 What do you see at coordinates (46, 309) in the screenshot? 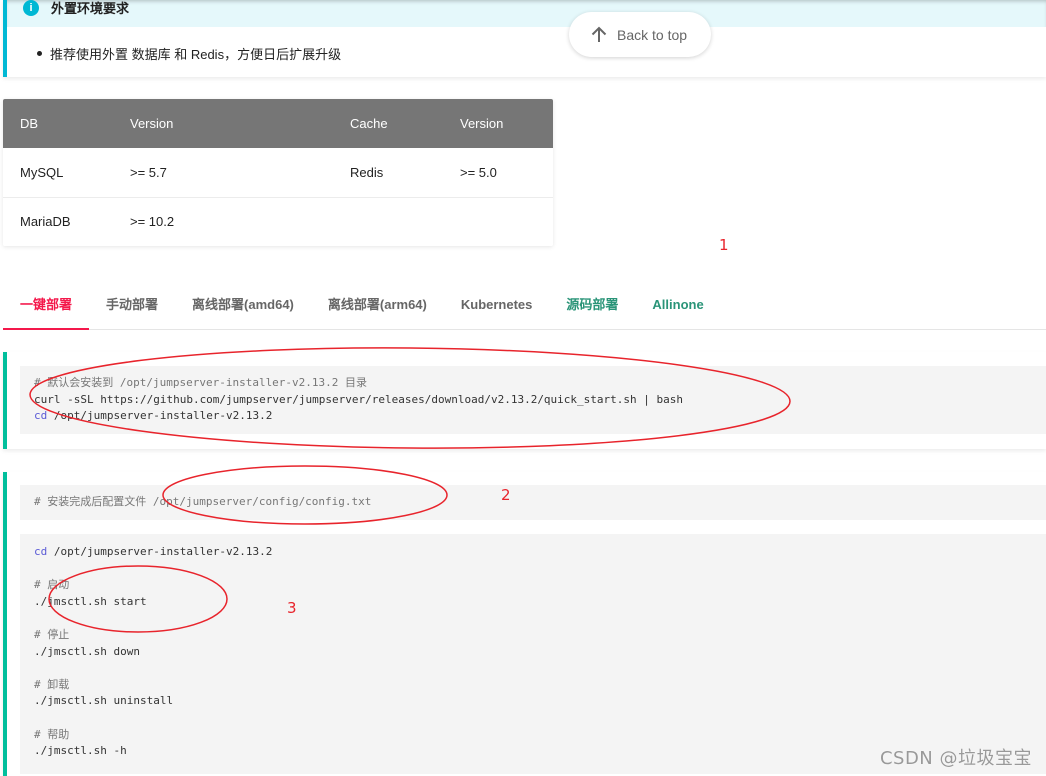
I see `tab-one-click-deploy: 一键部署` at bounding box center [46, 309].